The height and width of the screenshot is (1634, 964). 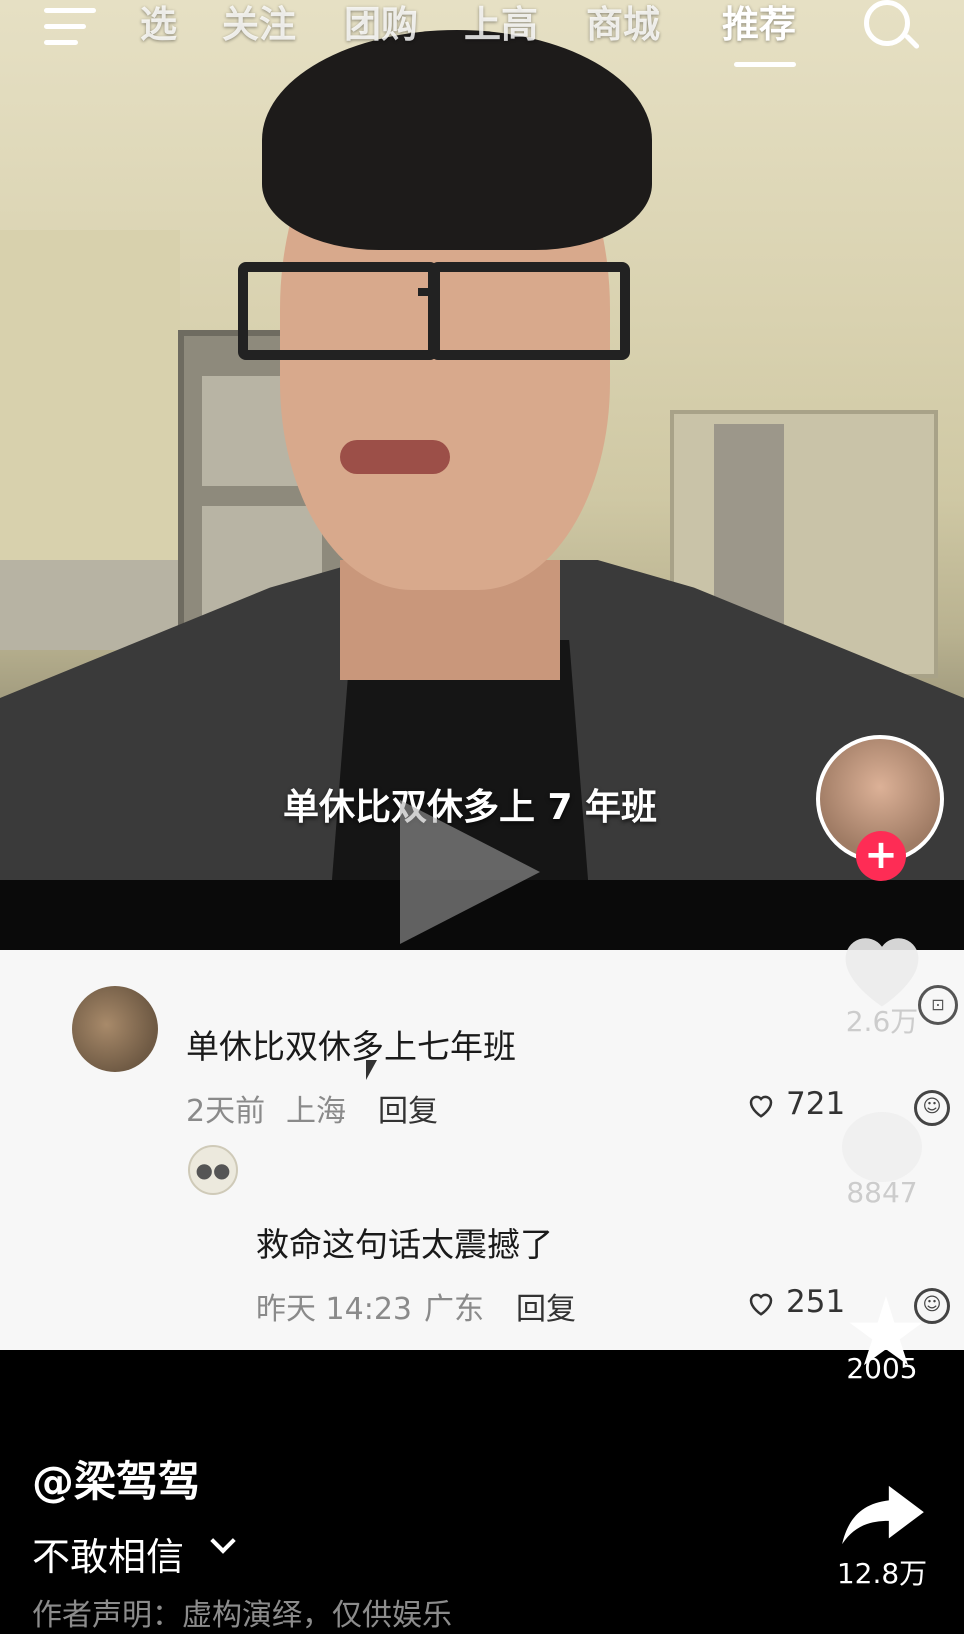 What do you see at coordinates (116, 1478) in the screenshot?
I see `author-handle: @梁驾驾` at bounding box center [116, 1478].